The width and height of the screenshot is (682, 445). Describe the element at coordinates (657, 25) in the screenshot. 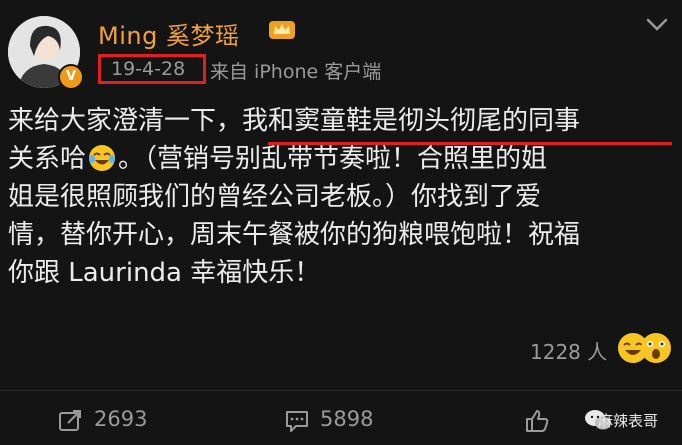

I see `chevron-down-icon` at that location.